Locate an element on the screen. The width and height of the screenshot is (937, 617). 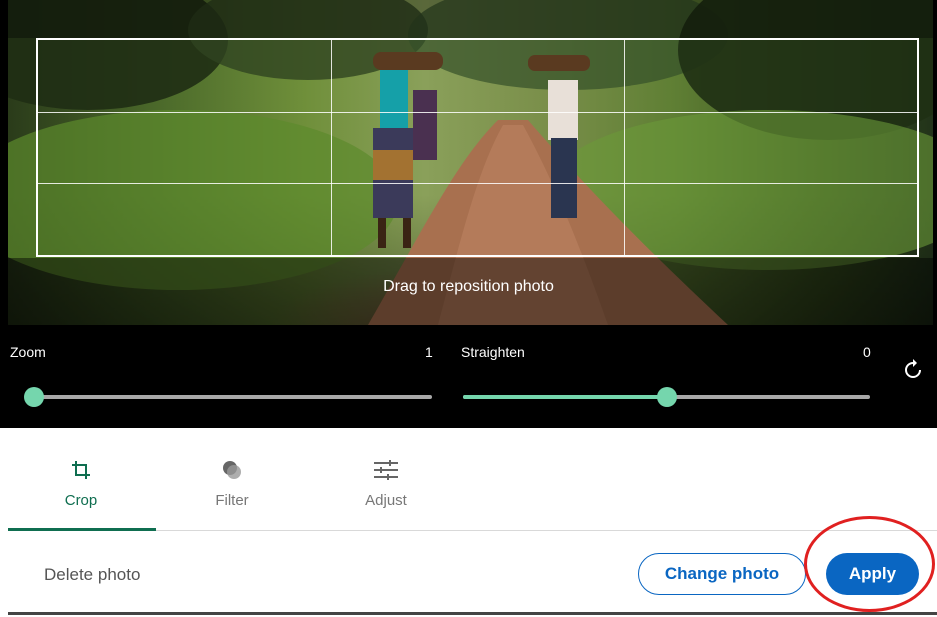
rotate-icon is located at coordinates (913, 368).